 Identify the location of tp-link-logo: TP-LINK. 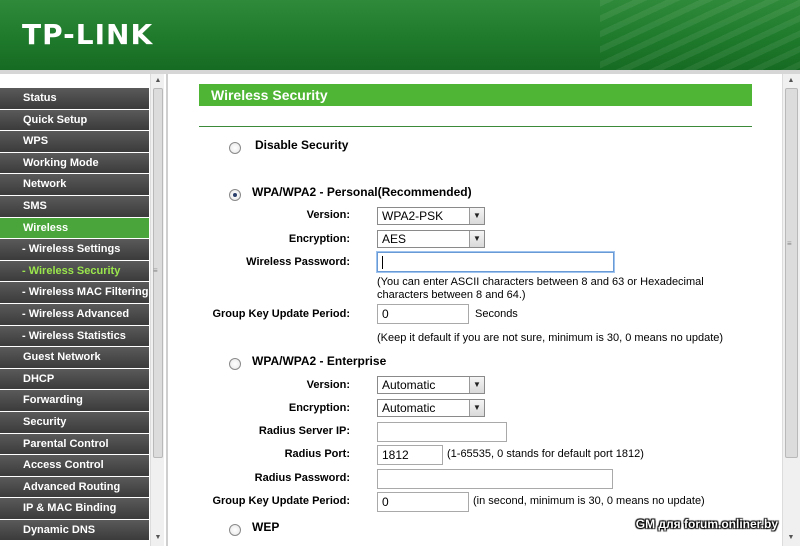
(88, 34).